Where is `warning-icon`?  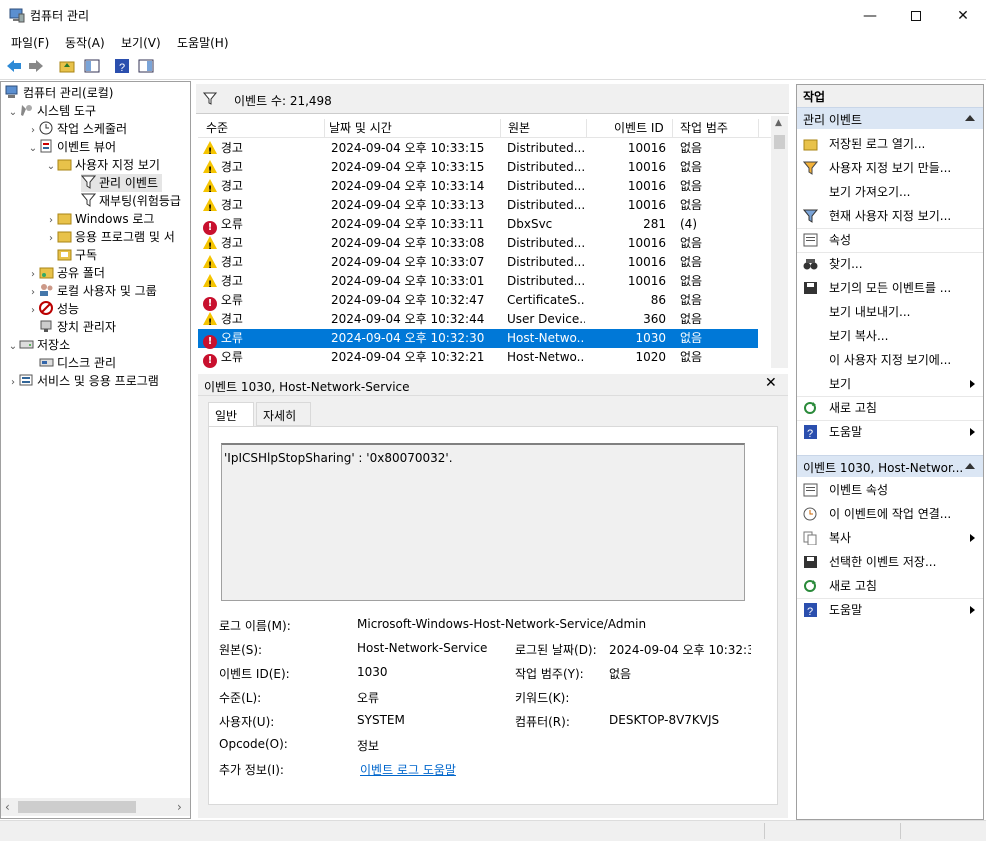
warning-icon is located at coordinates (210, 168).